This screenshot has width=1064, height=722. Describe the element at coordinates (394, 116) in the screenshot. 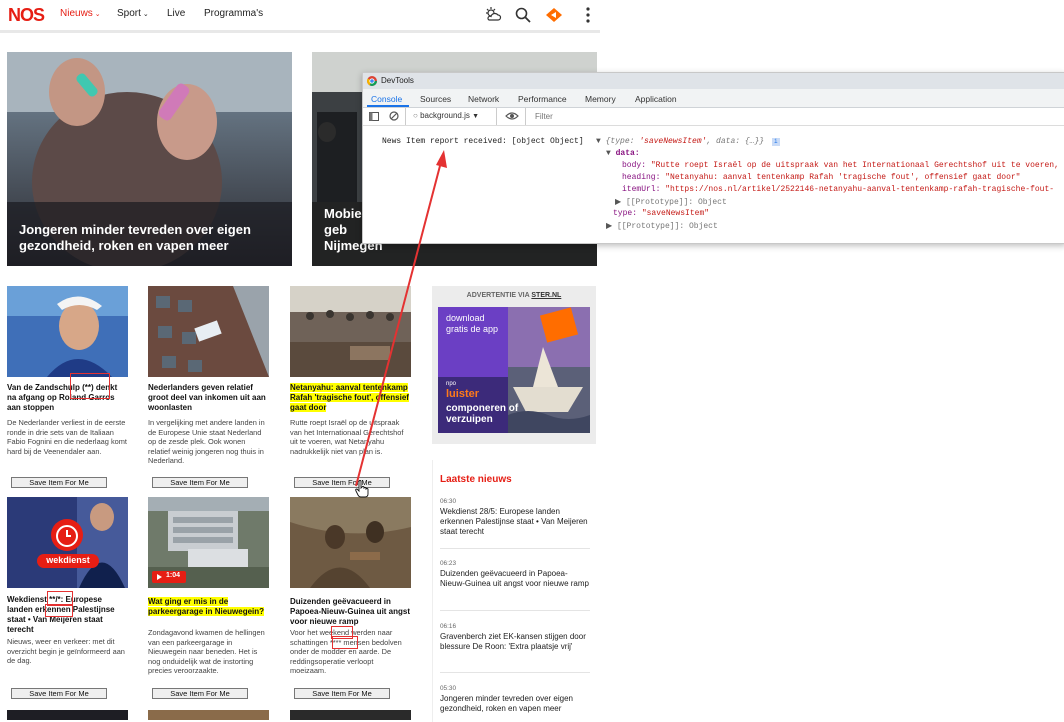

I see `clear-console-icon` at that location.